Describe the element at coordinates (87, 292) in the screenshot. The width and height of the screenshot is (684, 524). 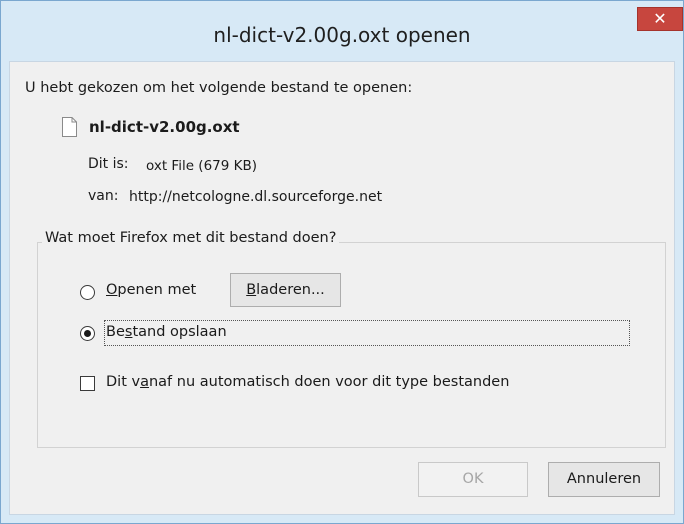
I see `open-with-radio` at that location.